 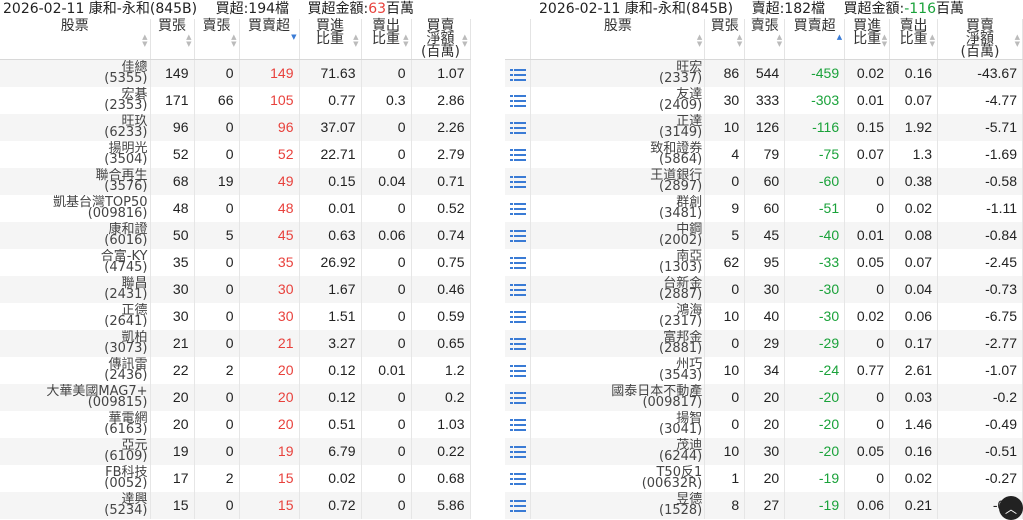 I want to click on table-row: 富邦金 (2881) 0 29 -29 0 0.17 -2.77, so click(x=764, y=343).